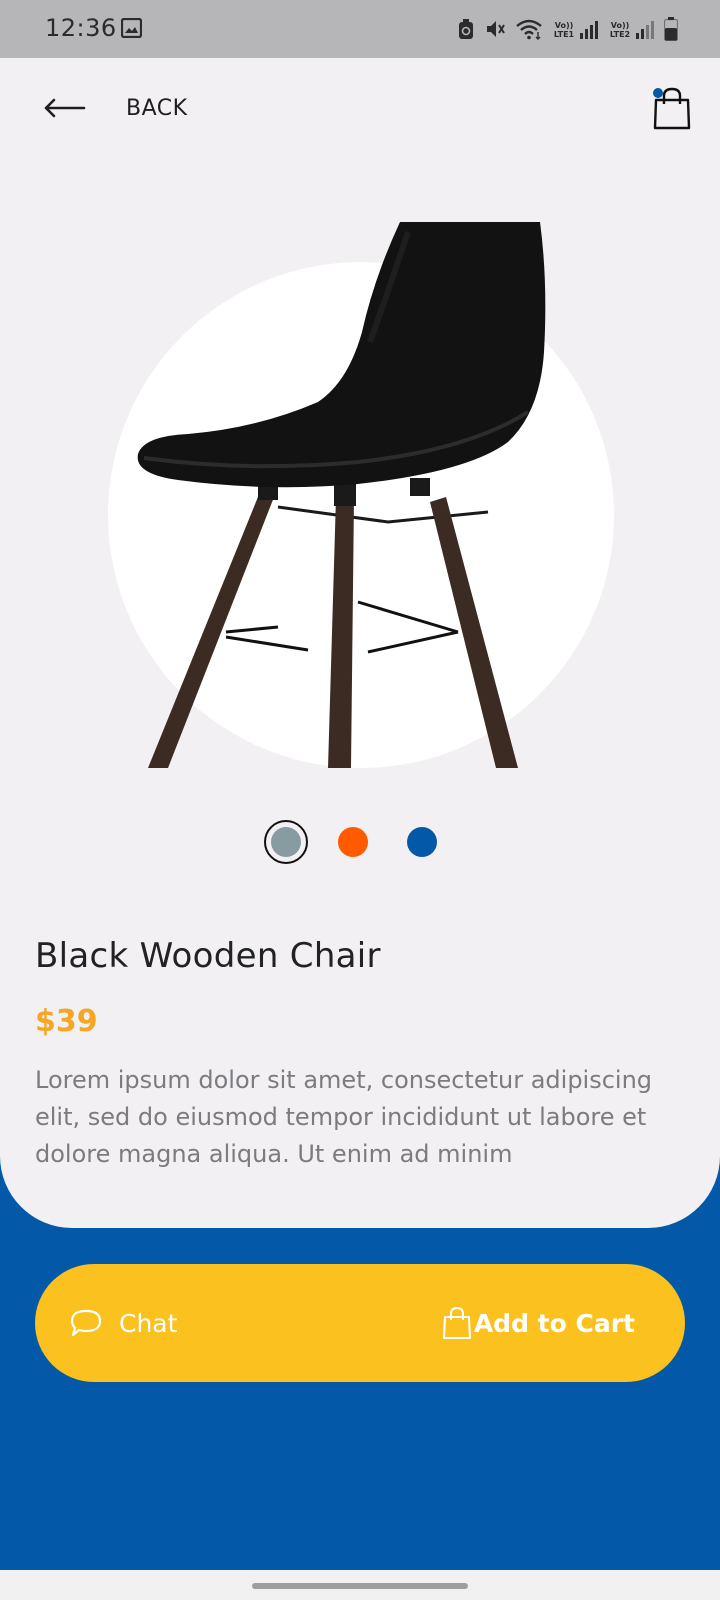  I want to click on status-bar: 12:36 Vo)) LTE1 Vo)) LTE2, so click(360, 29).